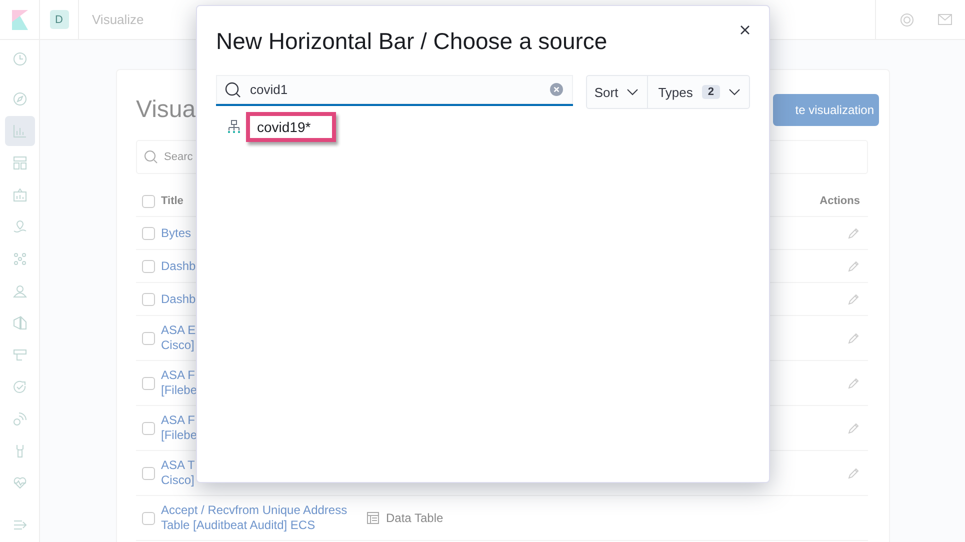  I want to click on index-pattern-icon, so click(234, 127).